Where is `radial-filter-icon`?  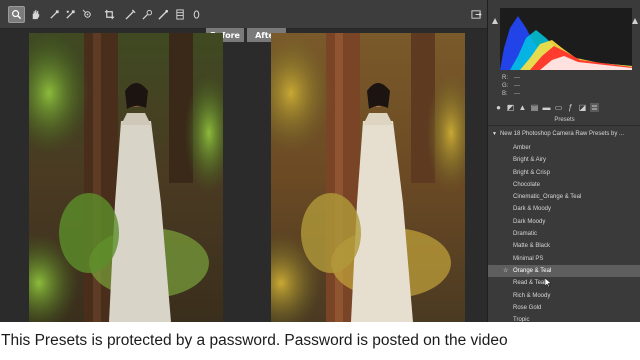 radial-filter-icon is located at coordinates (196, 14).